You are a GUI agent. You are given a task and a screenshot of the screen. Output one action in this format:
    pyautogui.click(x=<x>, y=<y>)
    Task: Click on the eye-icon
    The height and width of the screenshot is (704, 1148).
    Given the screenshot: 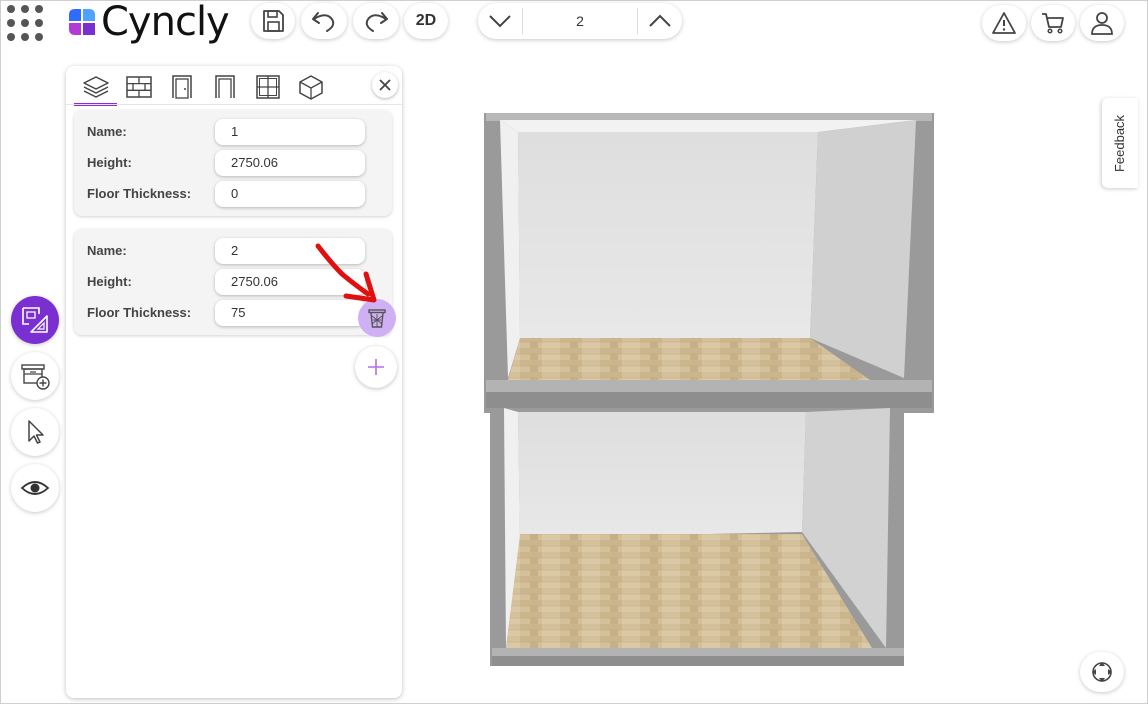 What is the action you would take?
    pyautogui.click(x=35, y=488)
    